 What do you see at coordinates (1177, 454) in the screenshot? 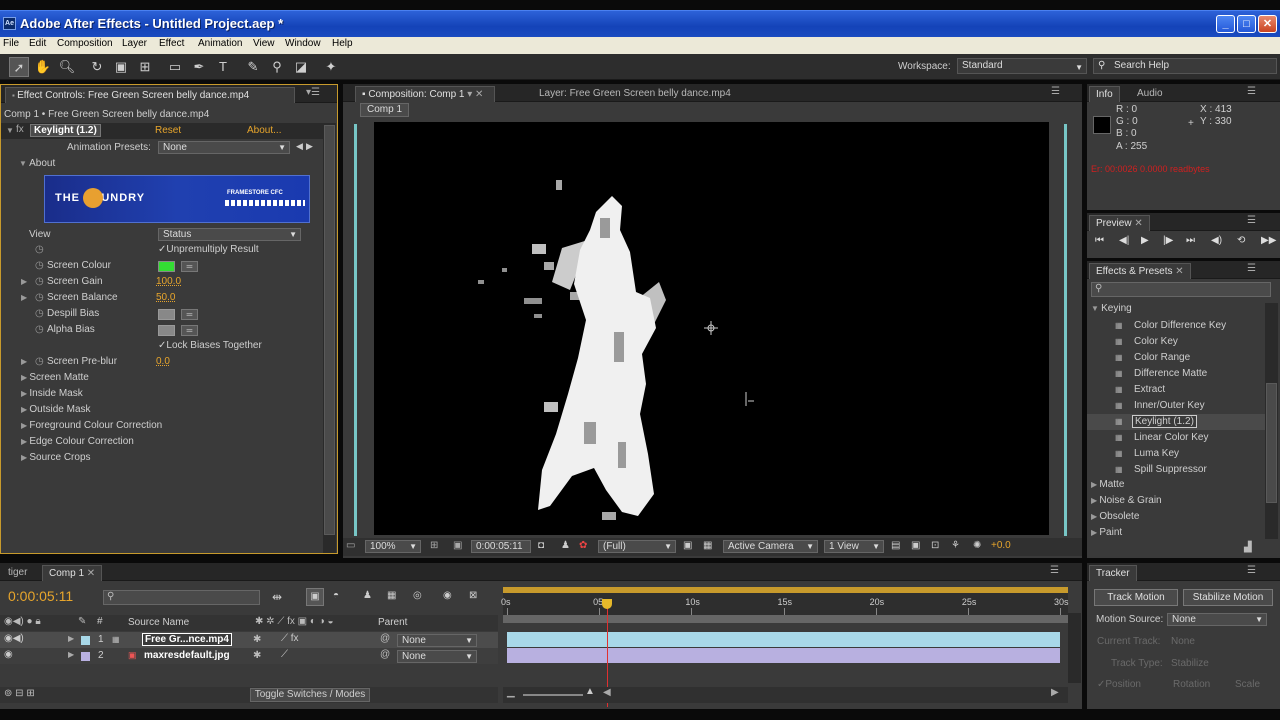
I see `list-item: ▦ Luma Key` at bounding box center [1177, 454].